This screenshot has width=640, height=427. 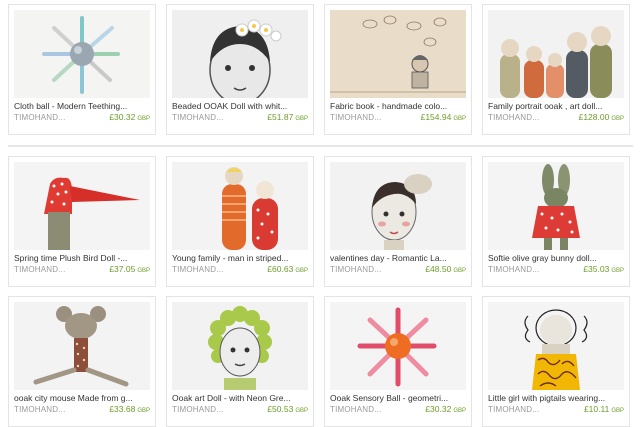 What do you see at coordinates (129, 409) in the screenshot?
I see `listing-price: £33.68 GBP` at bounding box center [129, 409].